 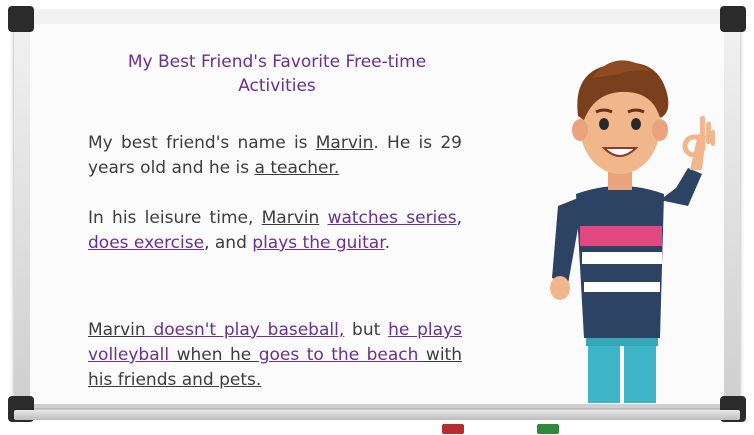 I want to click on highlighted-phrase: goes to the beach, so click(x=338, y=355).